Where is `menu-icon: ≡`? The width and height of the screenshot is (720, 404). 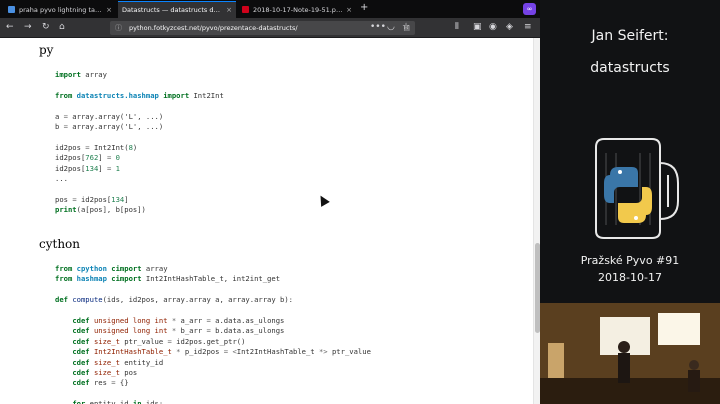
menu-icon: ≡ is located at coordinates (528, 27).